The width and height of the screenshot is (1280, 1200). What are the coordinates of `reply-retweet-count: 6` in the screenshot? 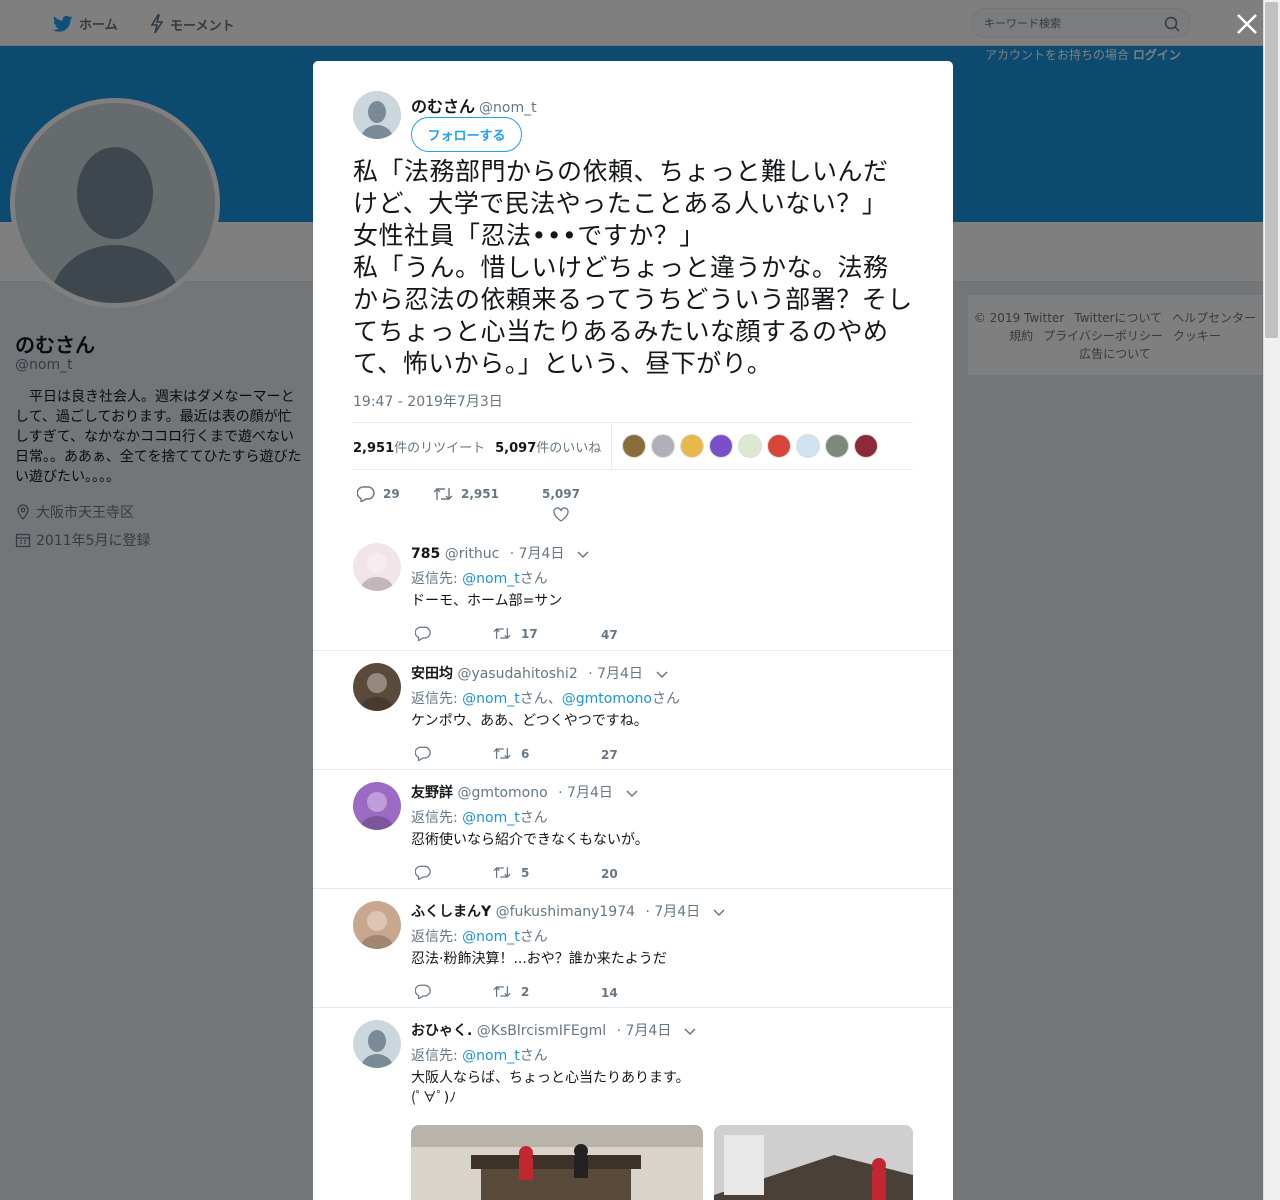 It's located at (525, 753).